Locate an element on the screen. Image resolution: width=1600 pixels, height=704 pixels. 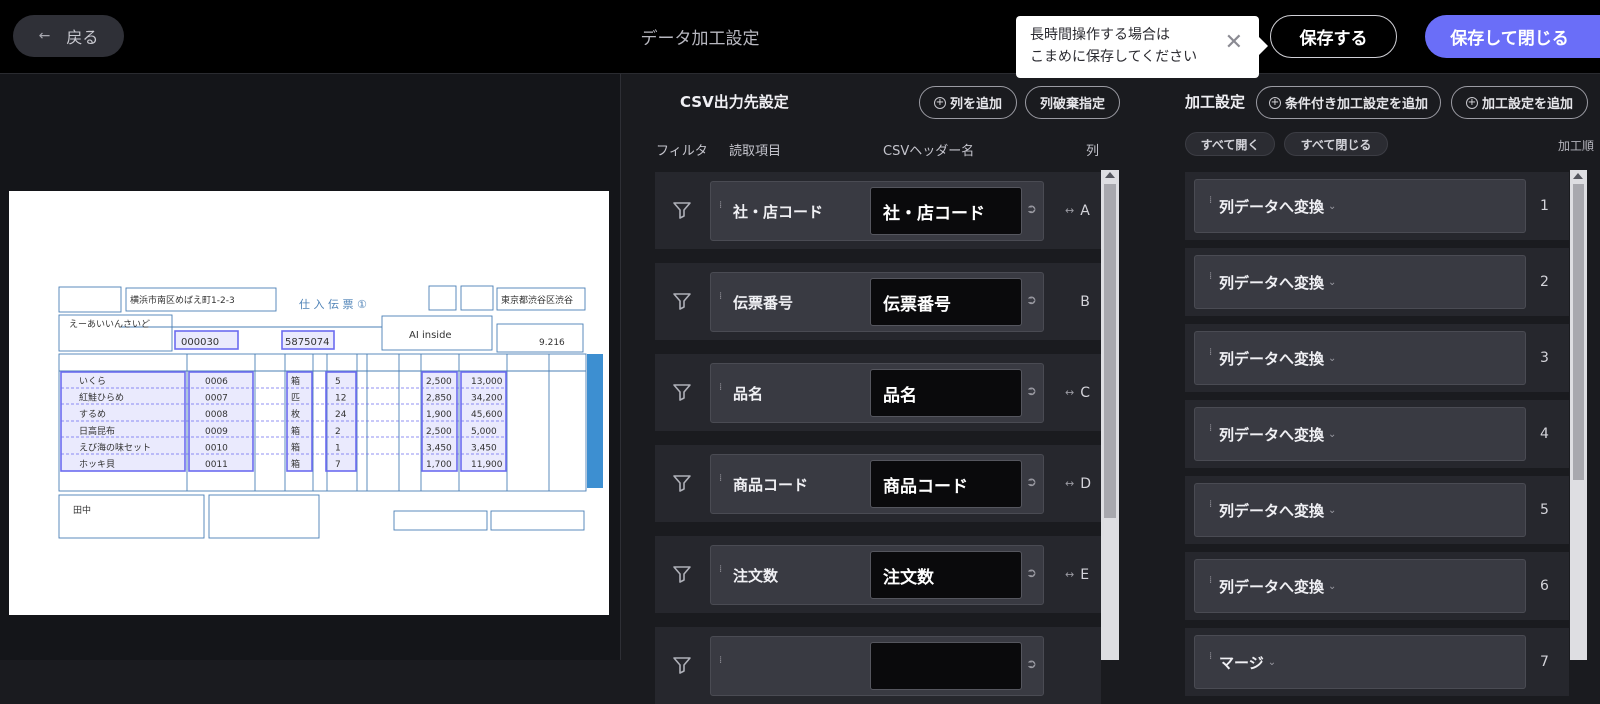
doc-item-code: 0006 is located at coordinates (216, 382).